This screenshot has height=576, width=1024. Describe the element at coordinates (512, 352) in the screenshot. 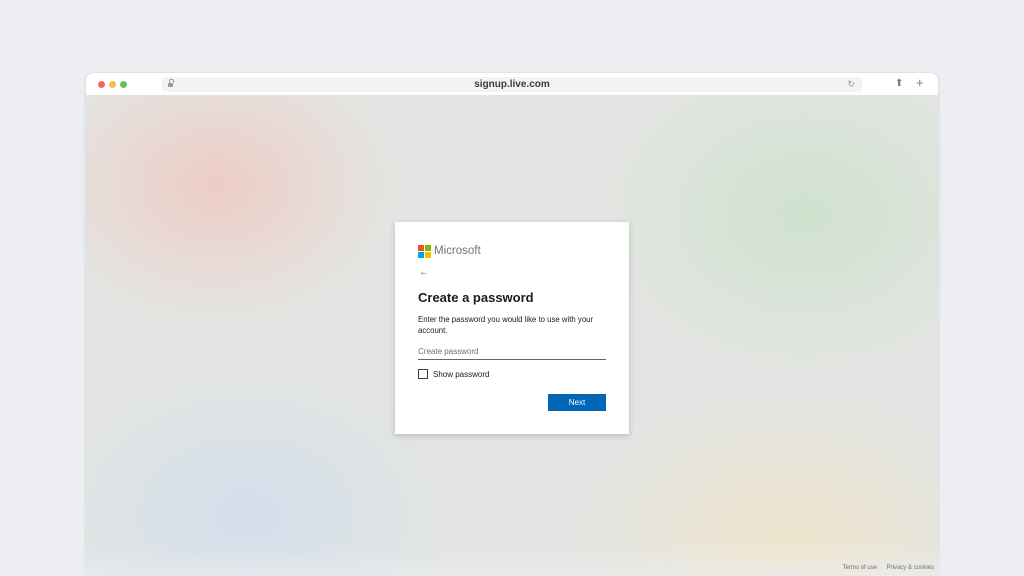

I see `password-input` at that location.